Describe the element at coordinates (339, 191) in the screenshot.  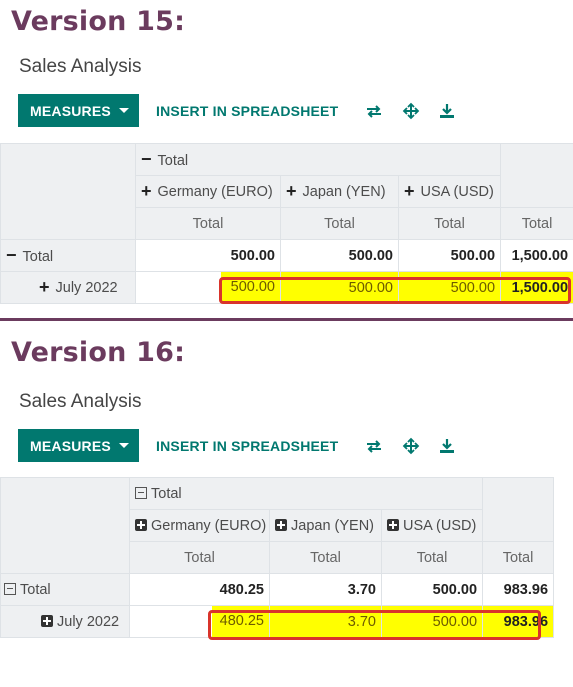
I see `column-header-japan: + Japan (YEN)` at that location.